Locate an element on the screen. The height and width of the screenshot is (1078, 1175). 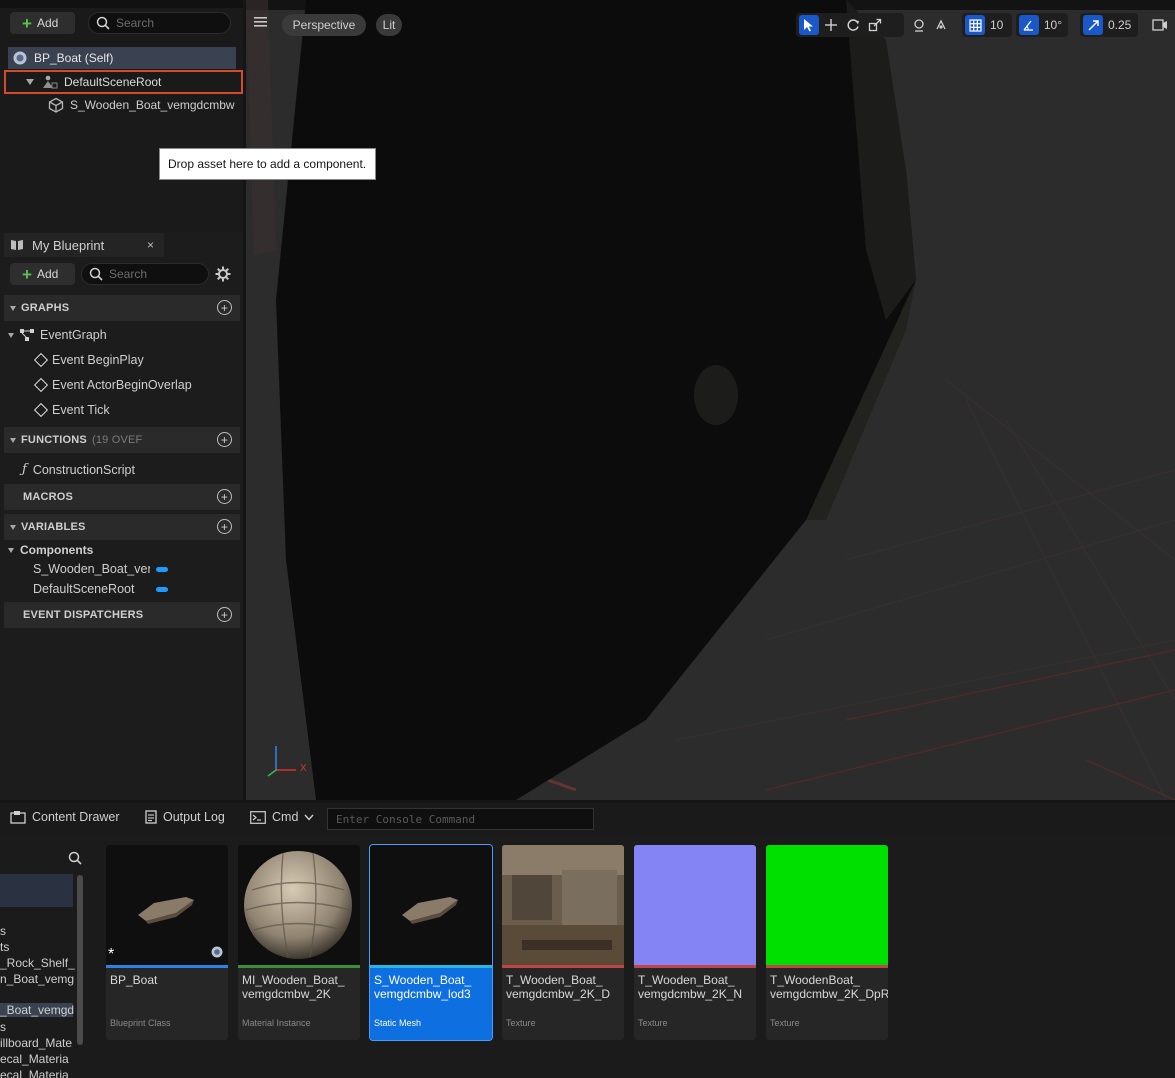
functions-override-count: (19 OVEF is located at coordinates (117, 440).